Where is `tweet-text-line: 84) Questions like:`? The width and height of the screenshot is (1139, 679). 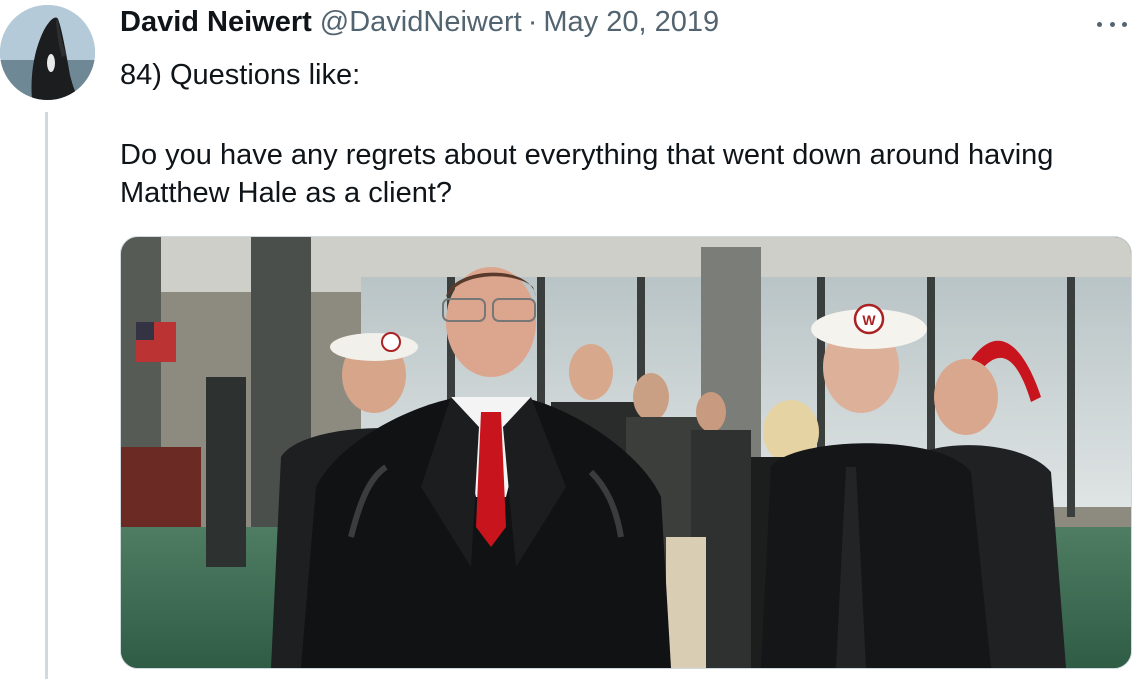 tweet-text-line: 84) Questions like: is located at coordinates (240, 75).